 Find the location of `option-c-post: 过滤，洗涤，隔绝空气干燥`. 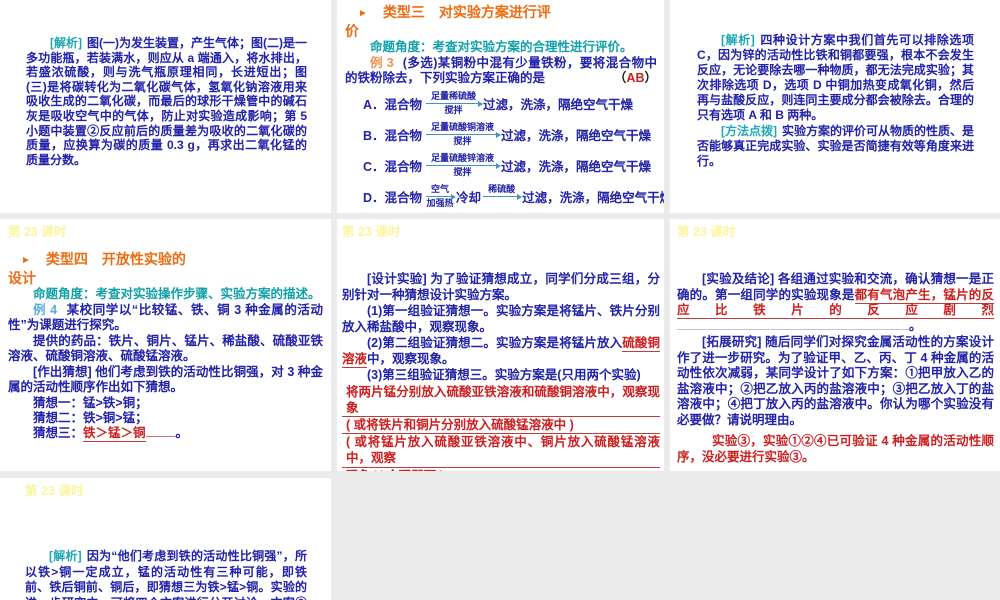

option-c-post: 过滤，洗涤，隔绝空气干燥 is located at coordinates (576, 166).